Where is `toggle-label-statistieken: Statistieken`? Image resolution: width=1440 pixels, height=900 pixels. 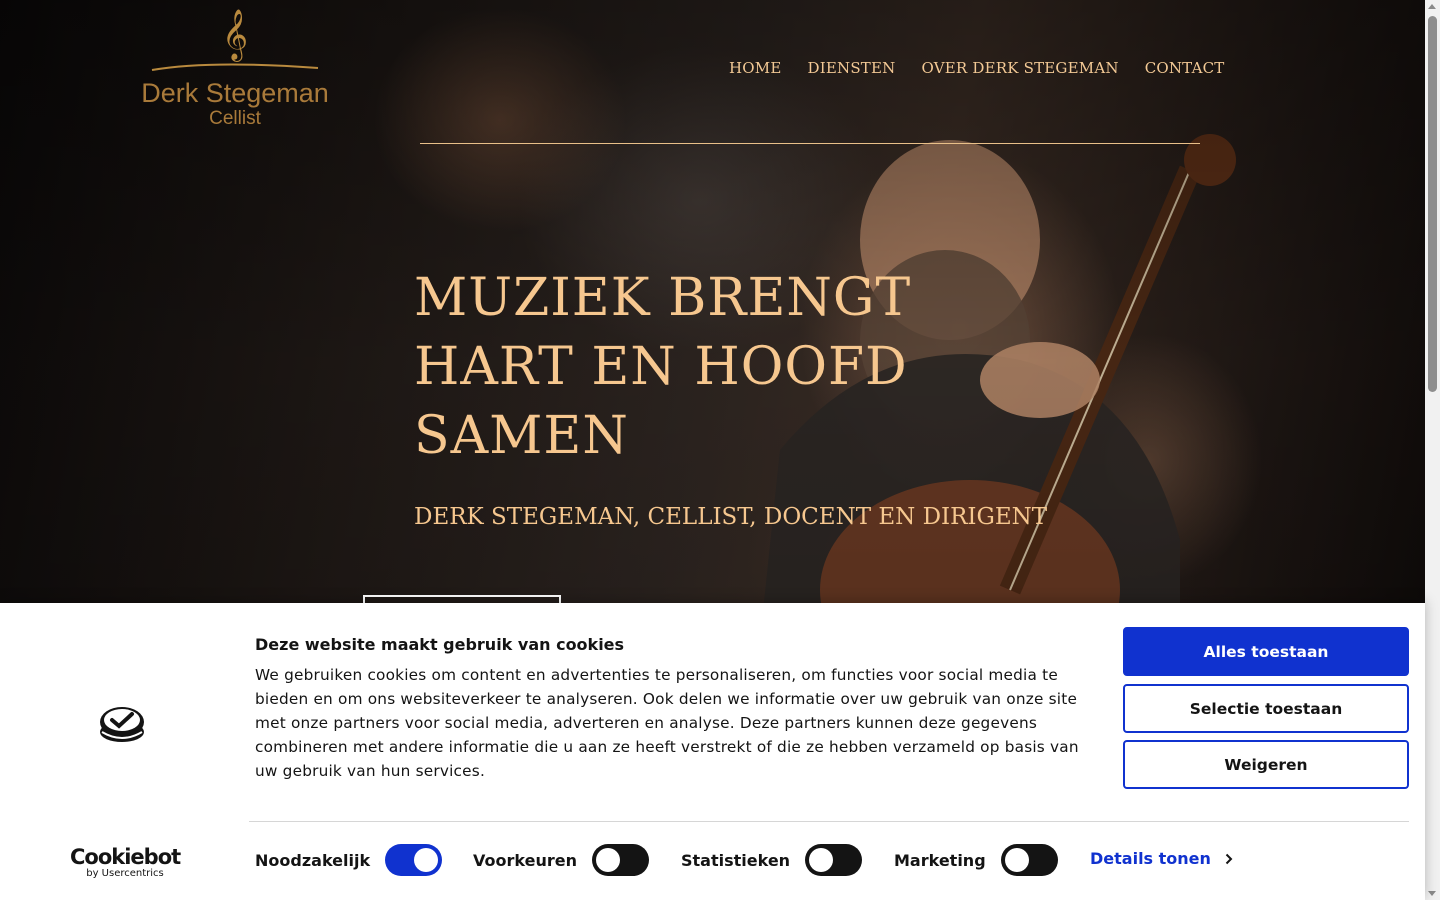 toggle-label-statistieken: Statistieken is located at coordinates (736, 860).